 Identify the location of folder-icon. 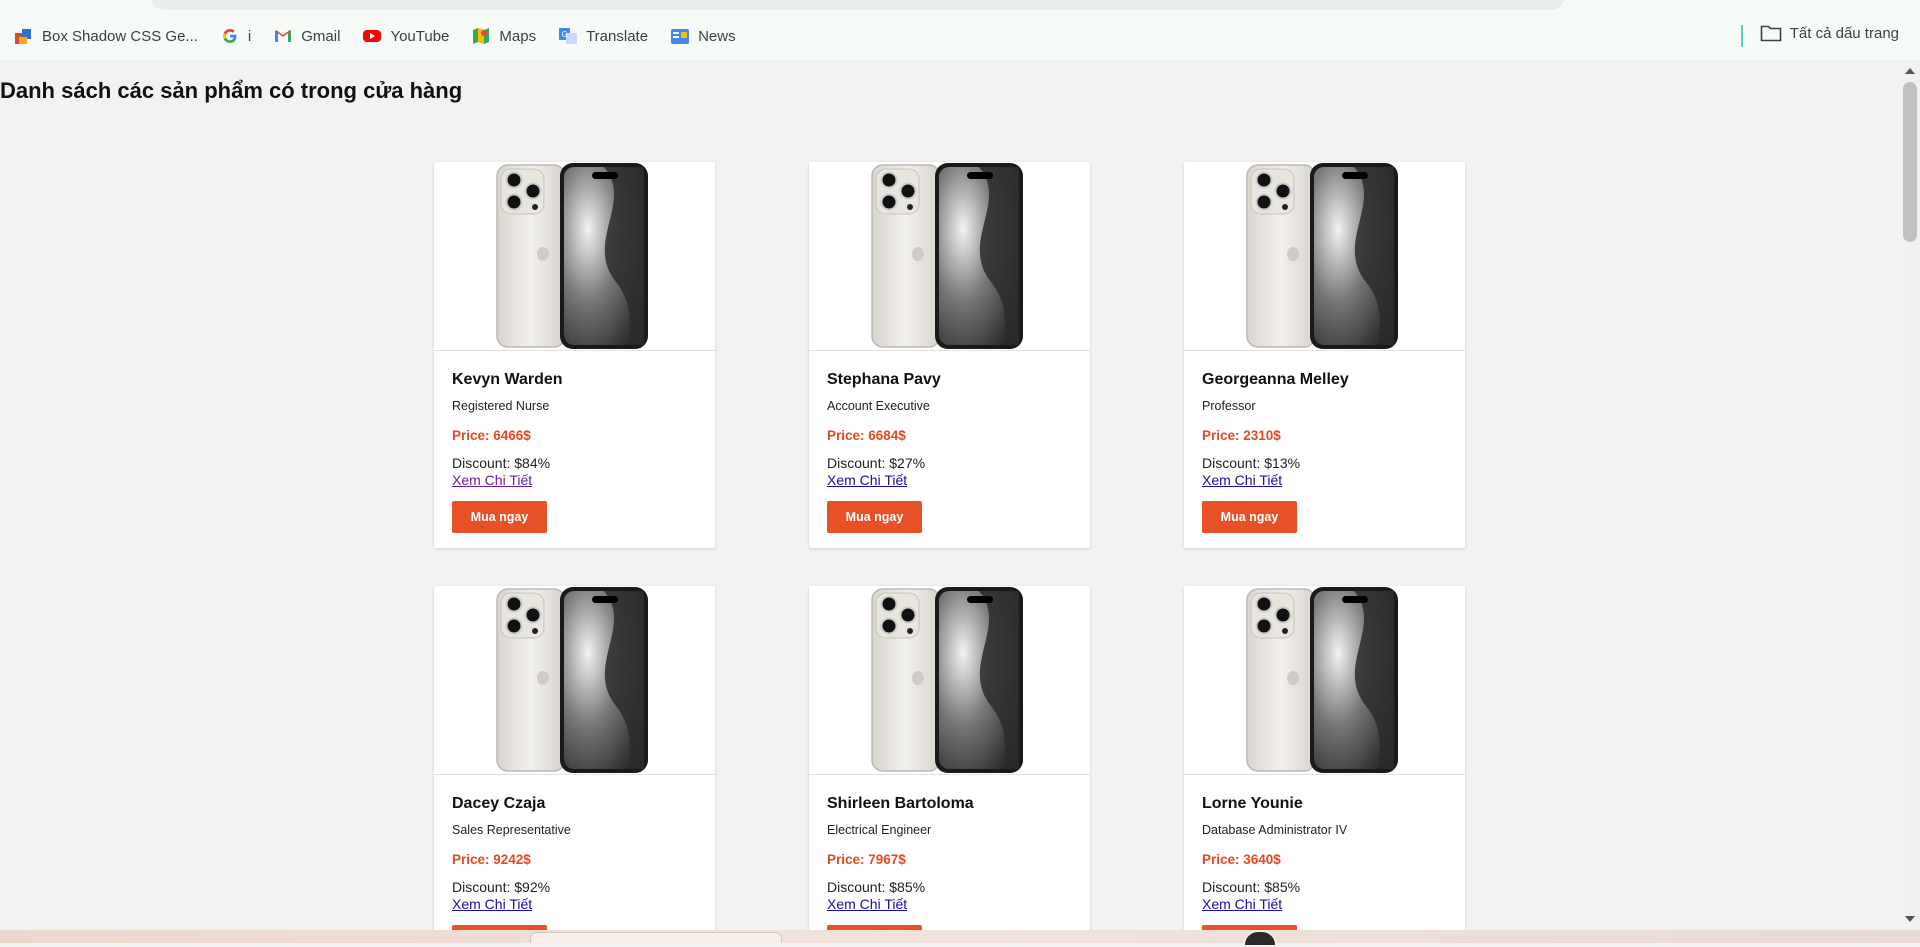
(1771, 33).